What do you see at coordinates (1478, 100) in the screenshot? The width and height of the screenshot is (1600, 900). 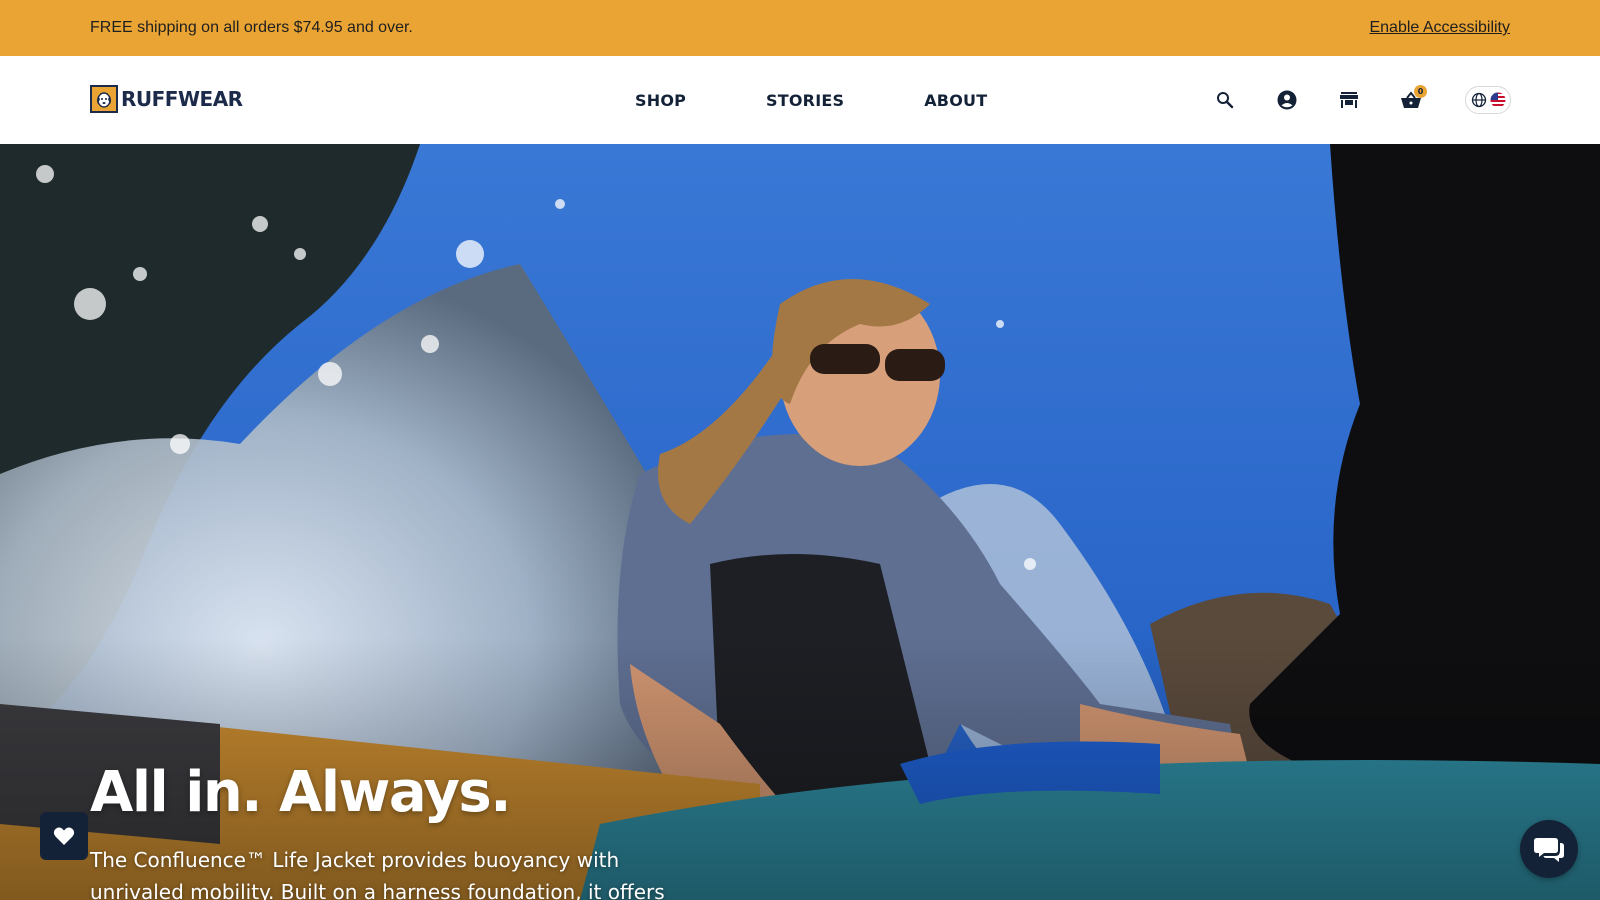 I see `globe-icon` at bounding box center [1478, 100].